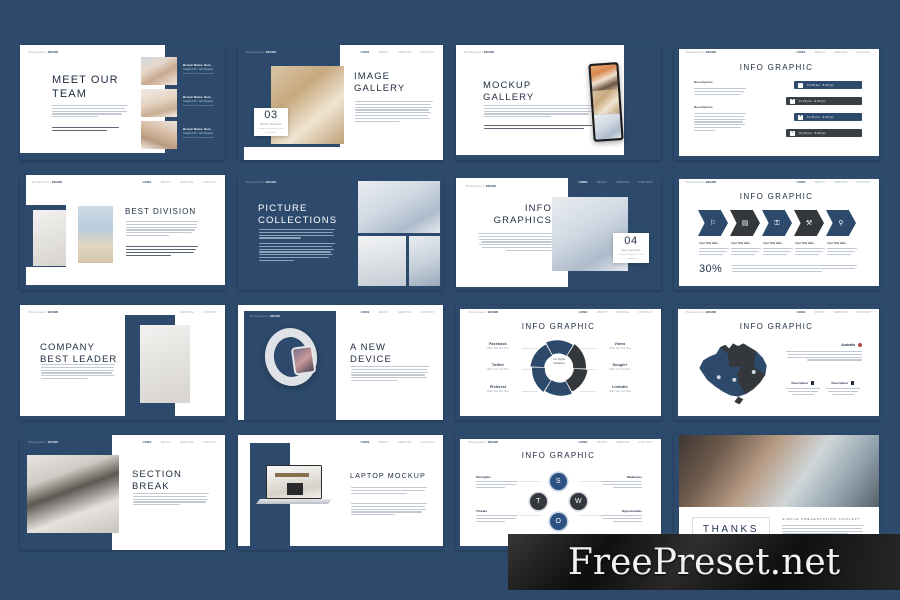 The image size is (900, 600). I want to click on australia-map, so click(733, 372).